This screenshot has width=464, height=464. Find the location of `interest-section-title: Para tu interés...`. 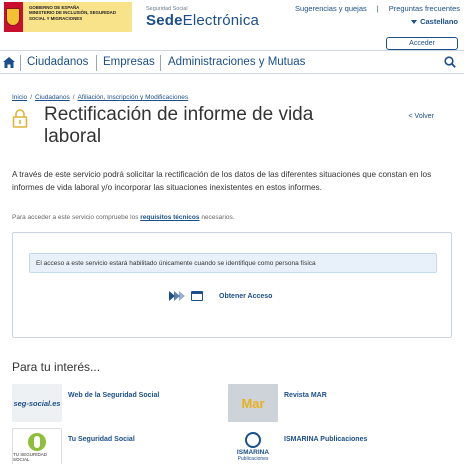

interest-section-title: Para tu interés... is located at coordinates (56, 367).